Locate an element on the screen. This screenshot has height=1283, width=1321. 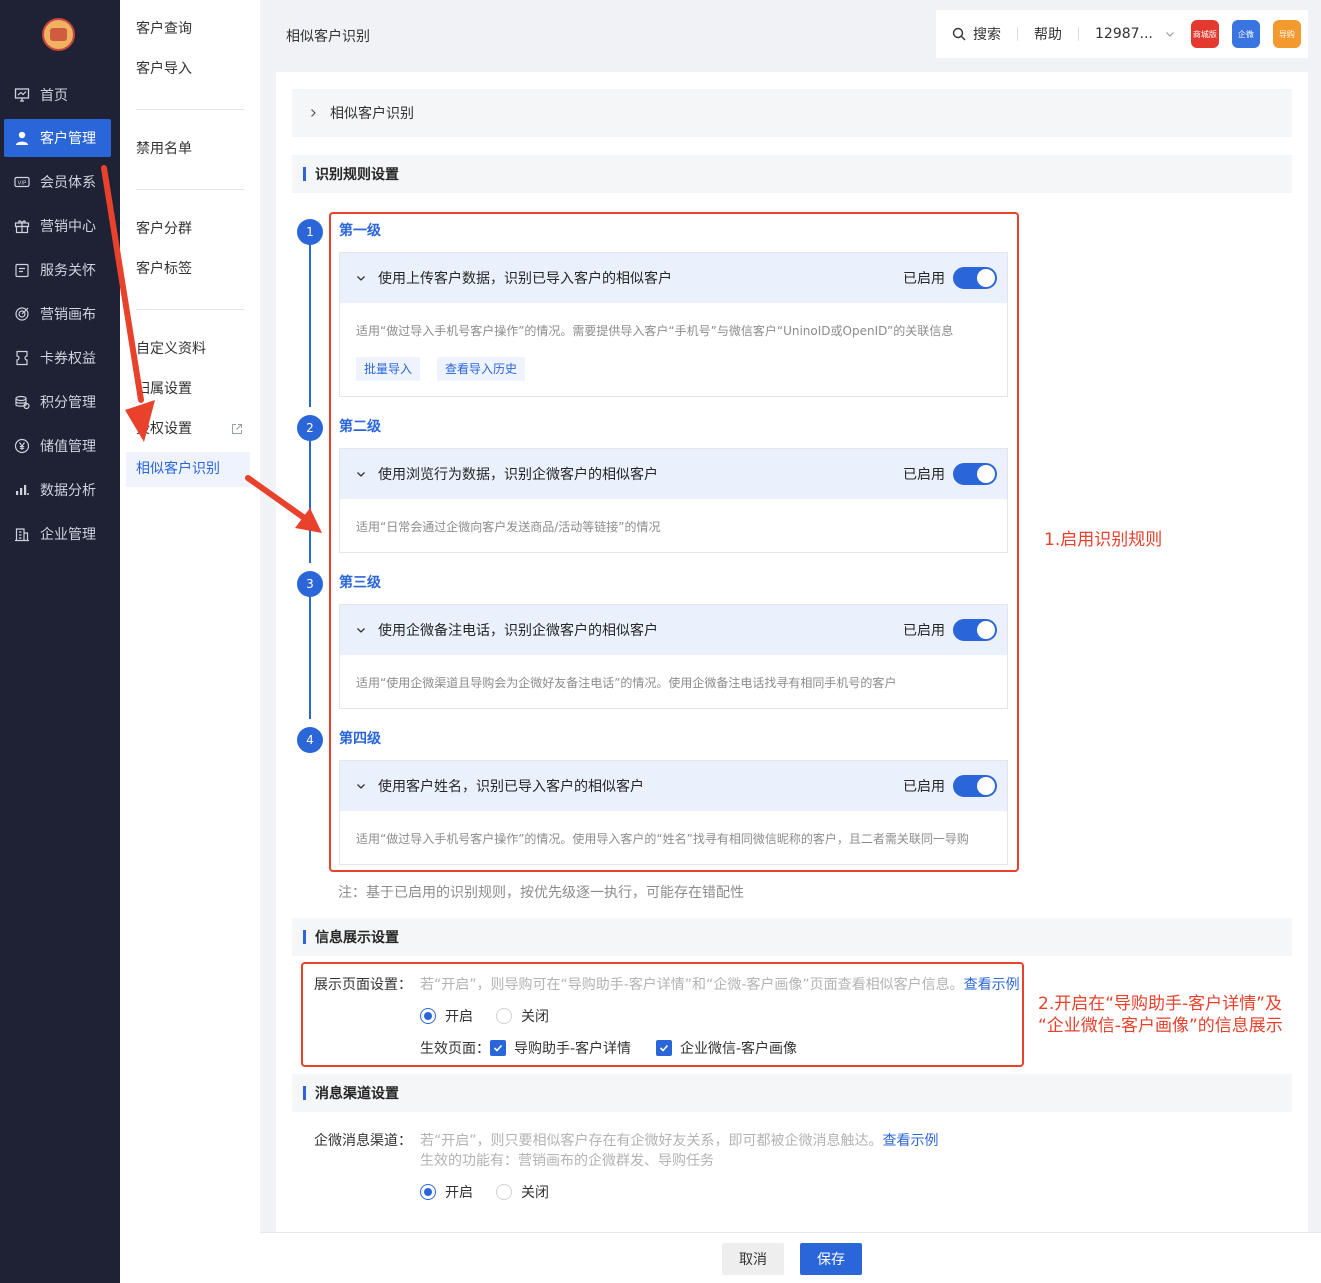
nav-item-customer-management: 客户管理 is located at coordinates (57, 138).